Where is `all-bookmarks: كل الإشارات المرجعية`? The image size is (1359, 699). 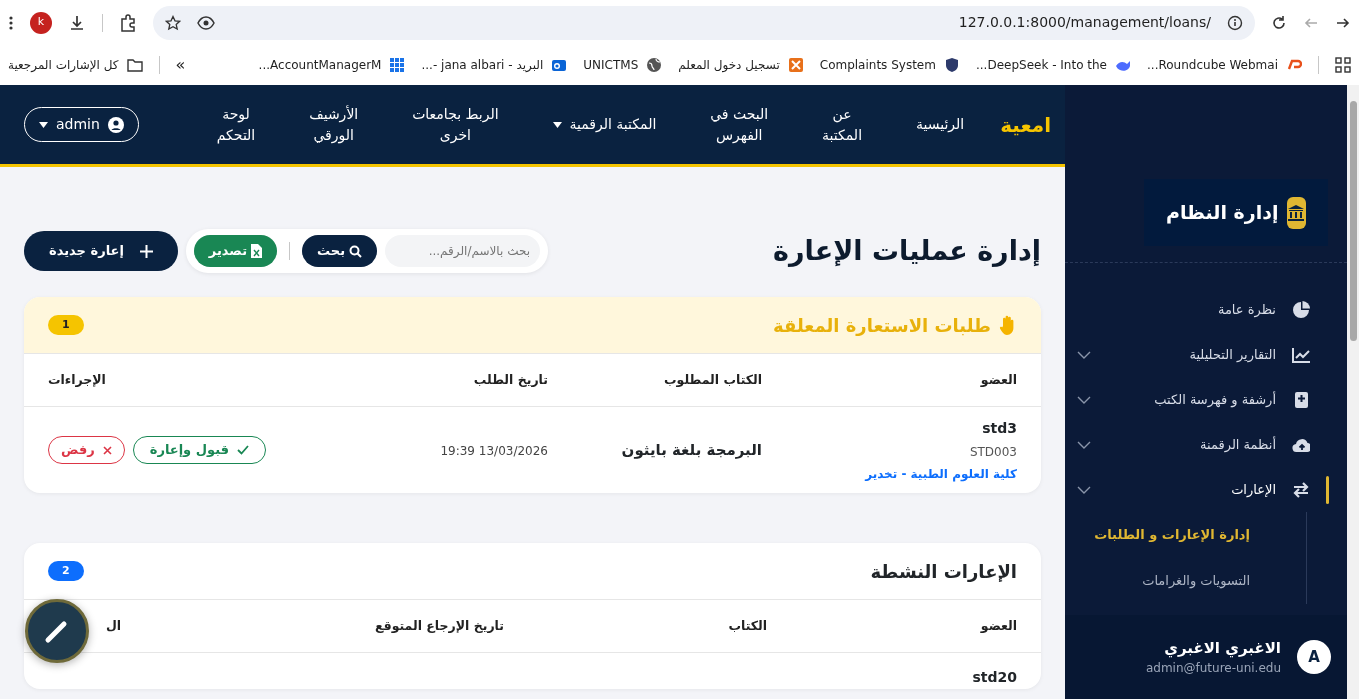 all-bookmarks: كل الإشارات المرجعية is located at coordinates (75, 65).